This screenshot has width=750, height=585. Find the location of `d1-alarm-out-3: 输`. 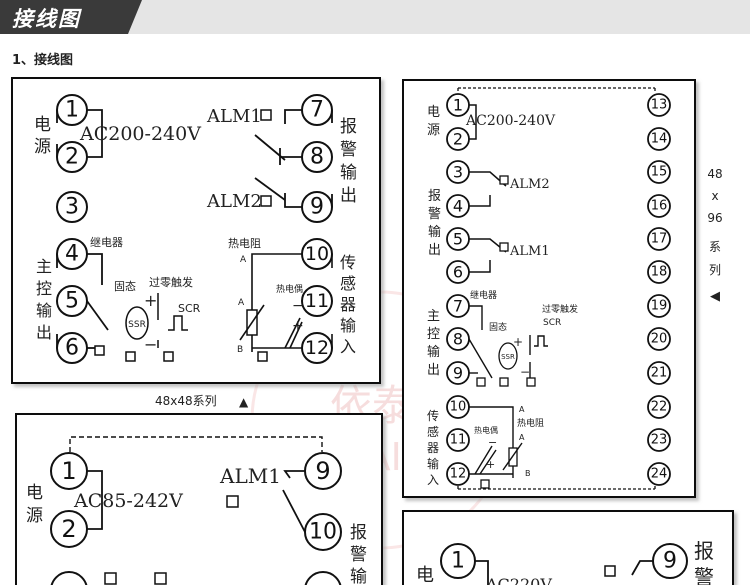

d1-alarm-out-3: 输 is located at coordinates (348, 173).